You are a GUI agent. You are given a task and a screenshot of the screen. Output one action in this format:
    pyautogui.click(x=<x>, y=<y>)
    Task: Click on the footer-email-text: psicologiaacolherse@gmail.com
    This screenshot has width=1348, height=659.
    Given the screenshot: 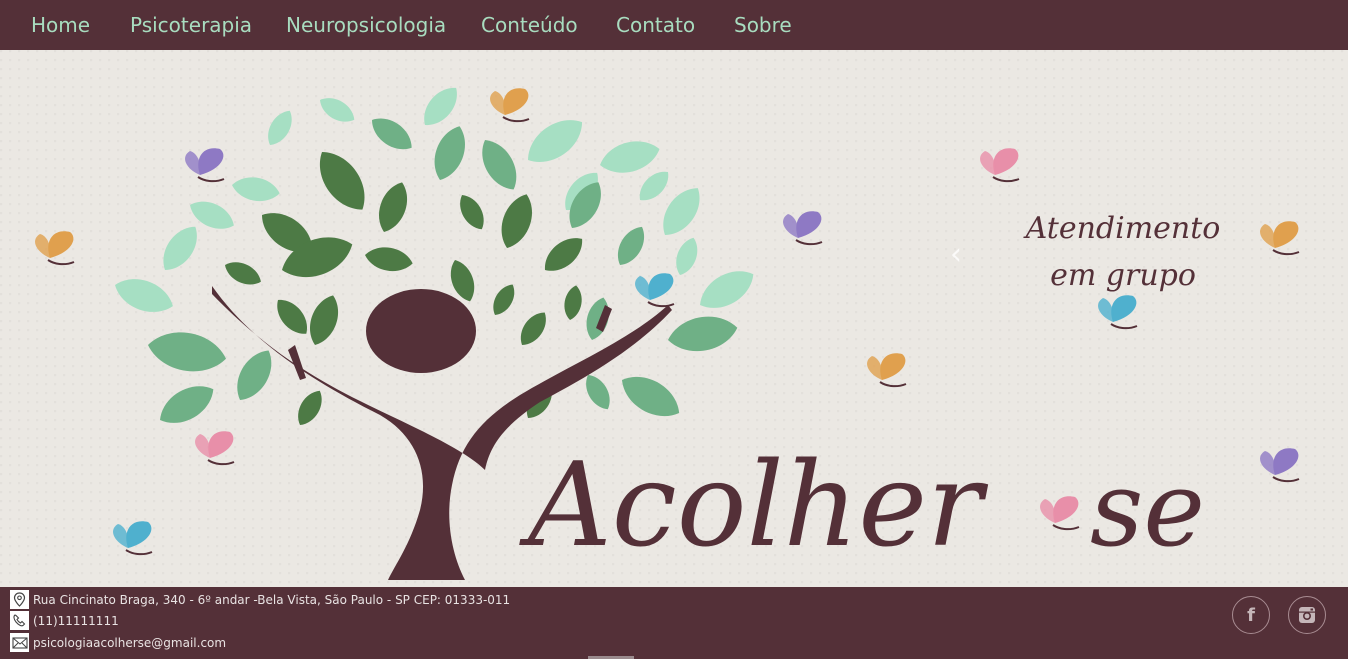 What is the action you would take?
    pyautogui.click(x=129, y=643)
    